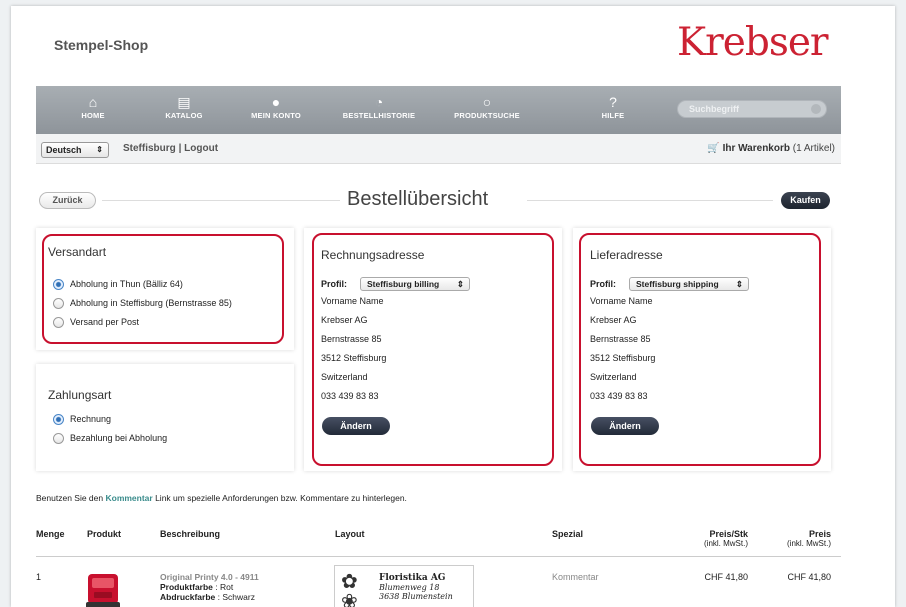 This screenshot has height=607, width=906. What do you see at coordinates (487, 115) in the screenshot?
I see `nav-label: PRODUKTSUCHE` at bounding box center [487, 115].